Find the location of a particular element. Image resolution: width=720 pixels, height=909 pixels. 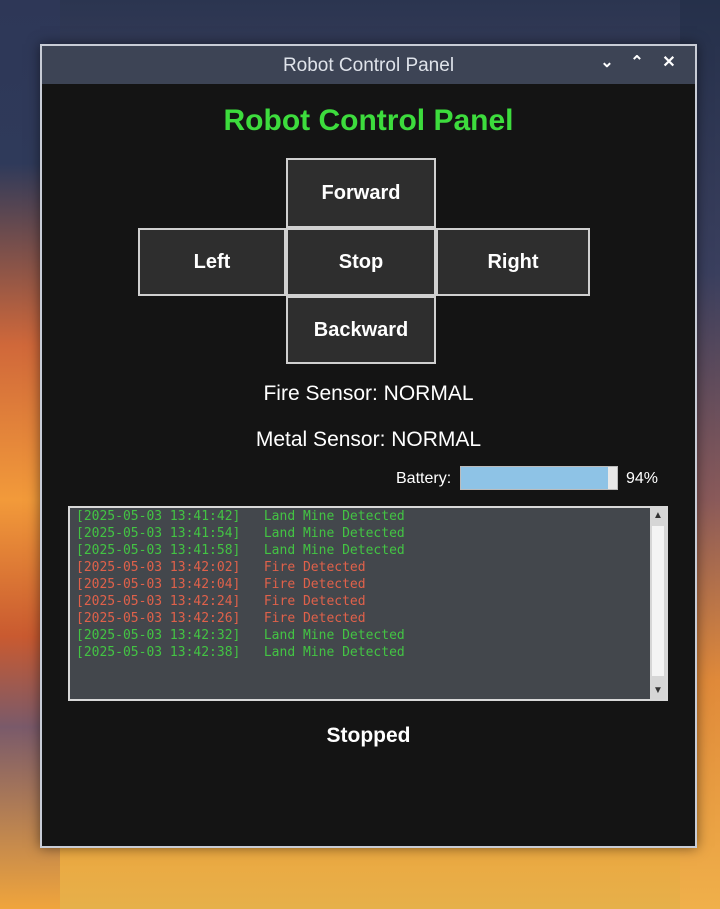

robot-status: Stopped is located at coordinates (368, 735).